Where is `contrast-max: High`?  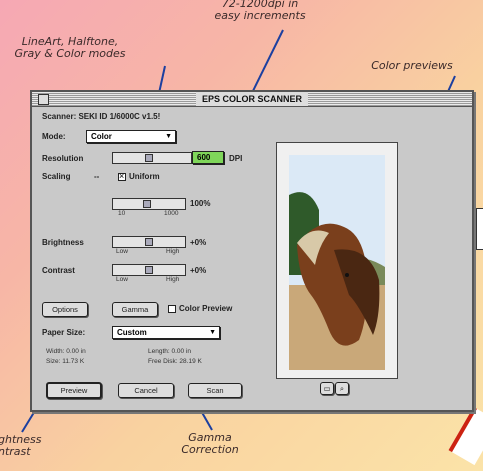
contrast-max: High is located at coordinates (173, 279).